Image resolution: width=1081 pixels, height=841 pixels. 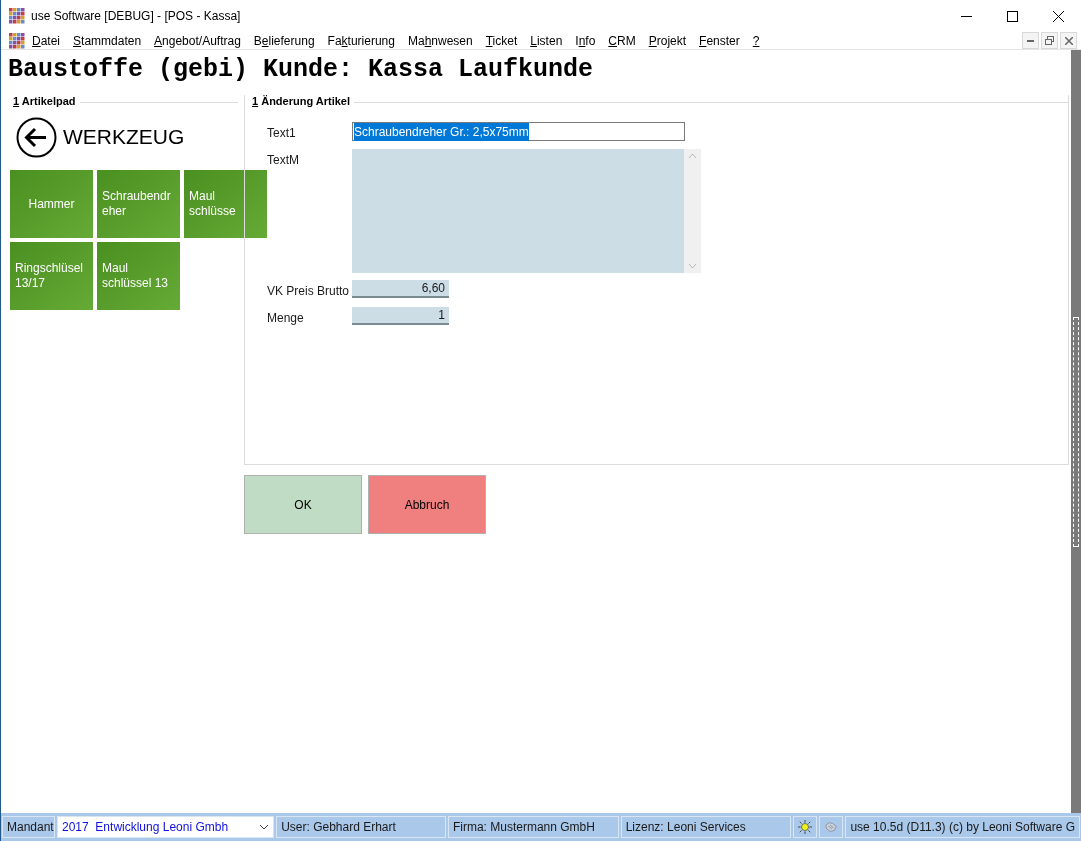 What do you see at coordinates (44, 101) in the screenshot?
I see `section-title: 1 Artikelpad` at bounding box center [44, 101].